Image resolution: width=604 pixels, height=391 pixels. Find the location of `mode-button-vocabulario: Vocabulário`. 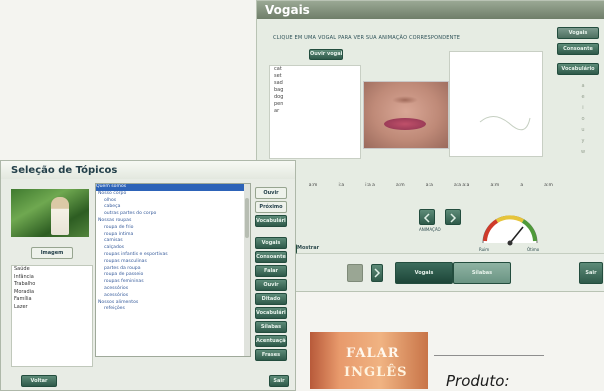

mode-button-vocabulario: Vocabulário is located at coordinates (271, 313).